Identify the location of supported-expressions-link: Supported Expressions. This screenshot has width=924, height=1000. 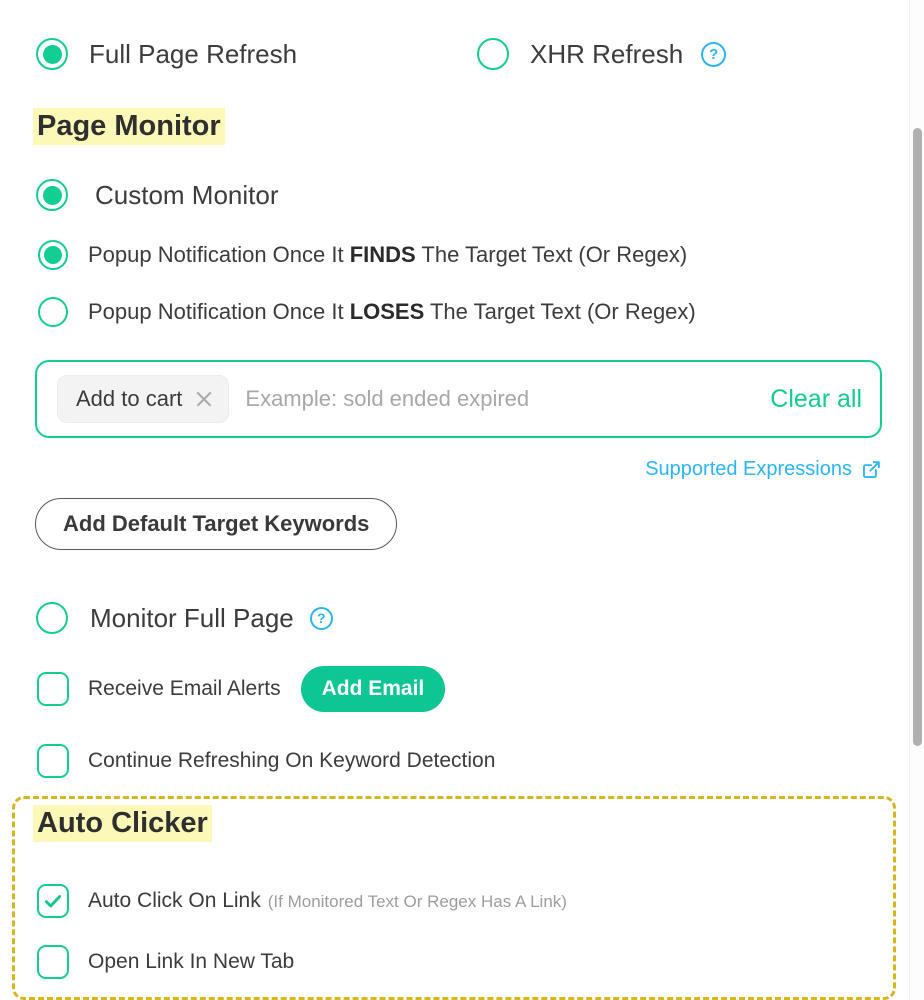
(763, 469).